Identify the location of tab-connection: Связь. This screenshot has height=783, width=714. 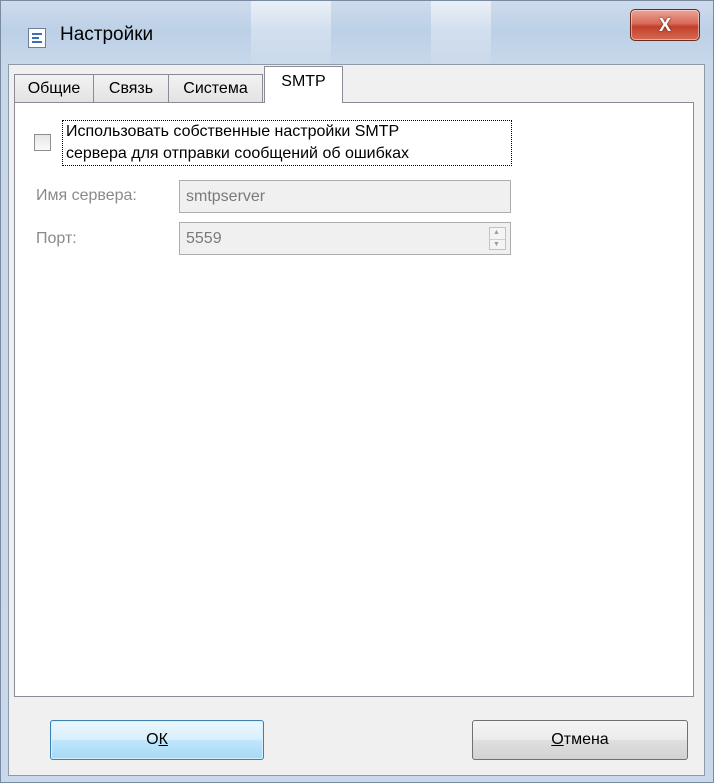
(131, 88).